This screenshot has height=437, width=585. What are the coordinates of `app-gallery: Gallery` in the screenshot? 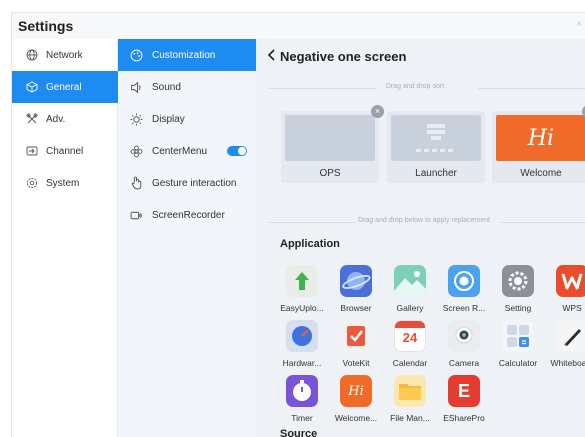 It's located at (410, 291).